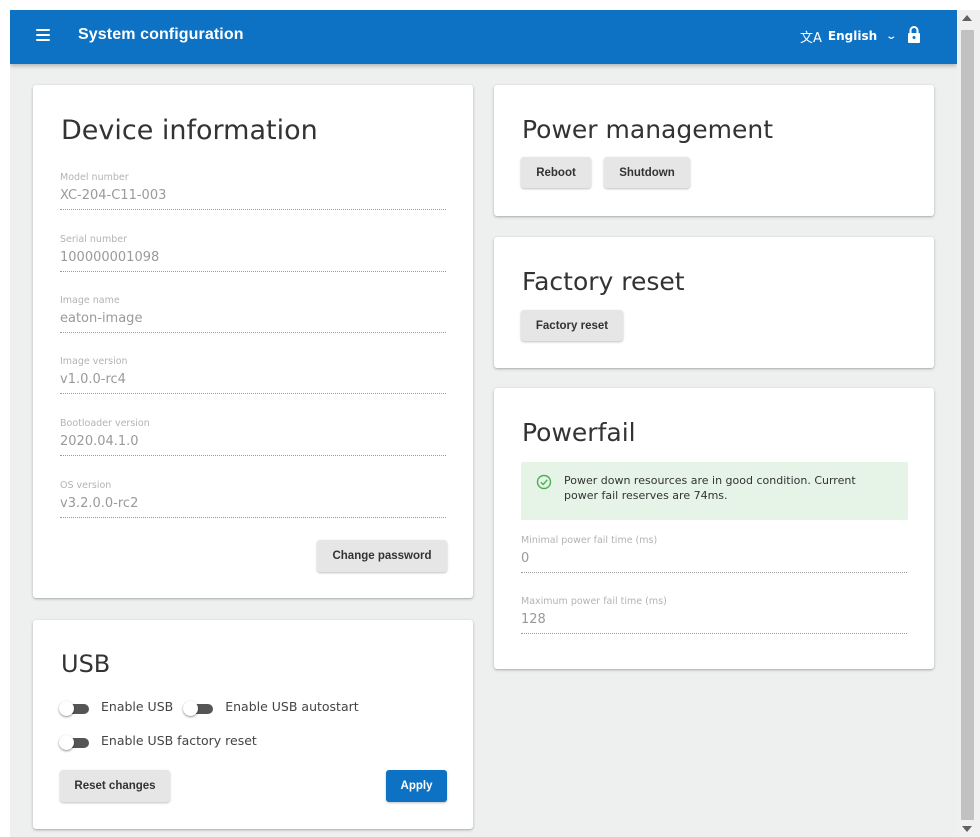 Image resolution: width=980 pixels, height=837 pixels. I want to click on field-value: eaton-image, so click(101, 318).